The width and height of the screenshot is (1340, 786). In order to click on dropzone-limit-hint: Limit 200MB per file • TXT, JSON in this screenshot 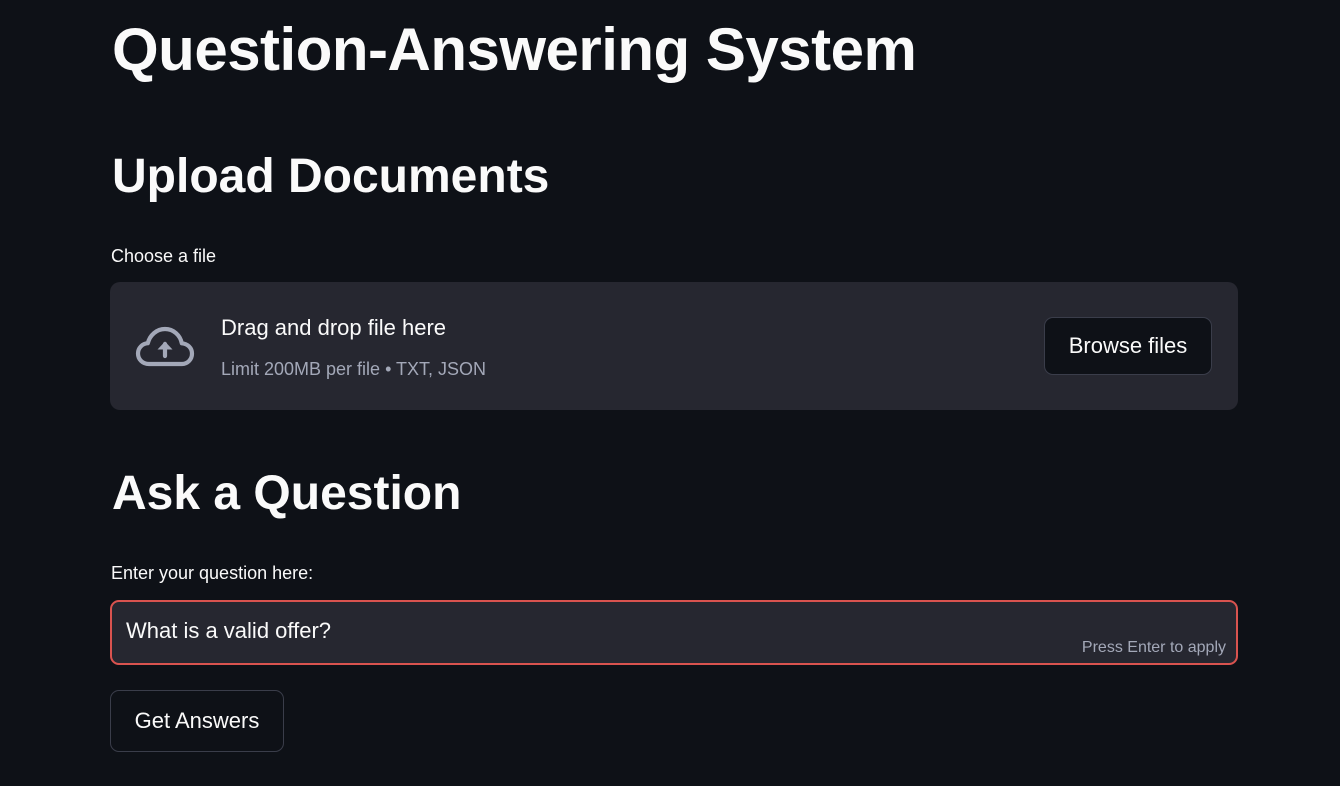, I will do `click(354, 369)`.